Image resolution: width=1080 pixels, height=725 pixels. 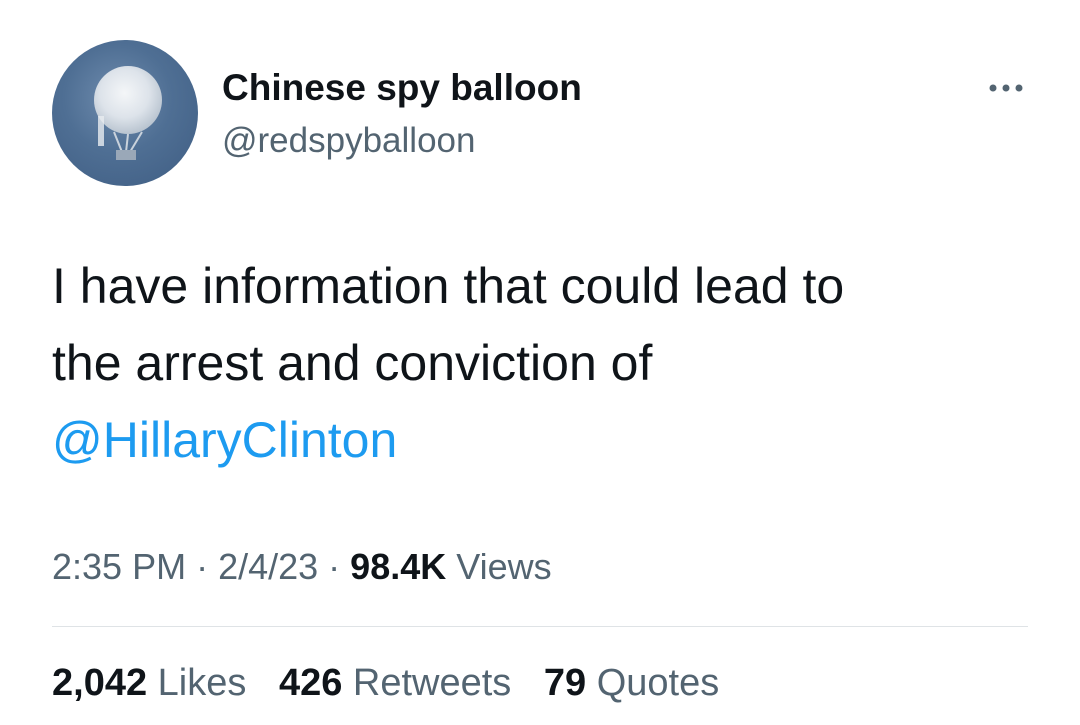 I want to click on quotes-stat: 79 Quotes, so click(x=631, y=683).